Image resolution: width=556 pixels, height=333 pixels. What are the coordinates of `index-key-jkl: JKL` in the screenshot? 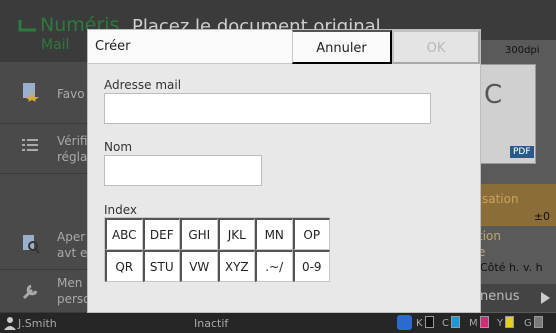 It's located at (236, 234).